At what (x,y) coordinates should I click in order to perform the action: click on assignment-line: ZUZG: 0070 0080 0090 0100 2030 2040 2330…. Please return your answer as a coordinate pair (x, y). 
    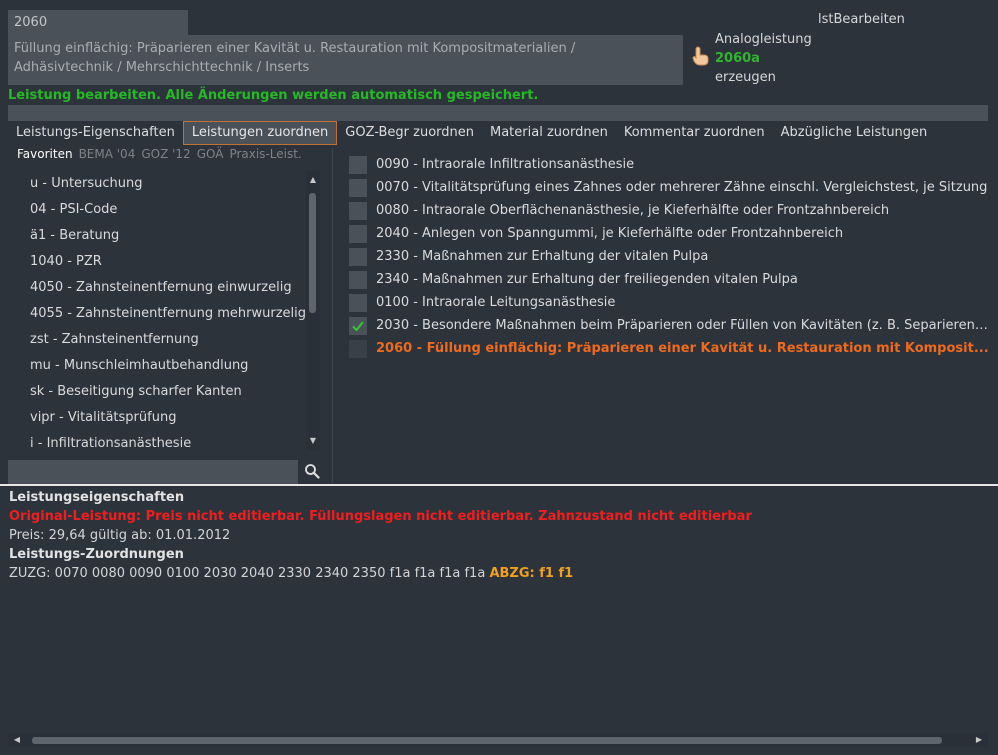
    Looking at the image, I should click on (380, 573).